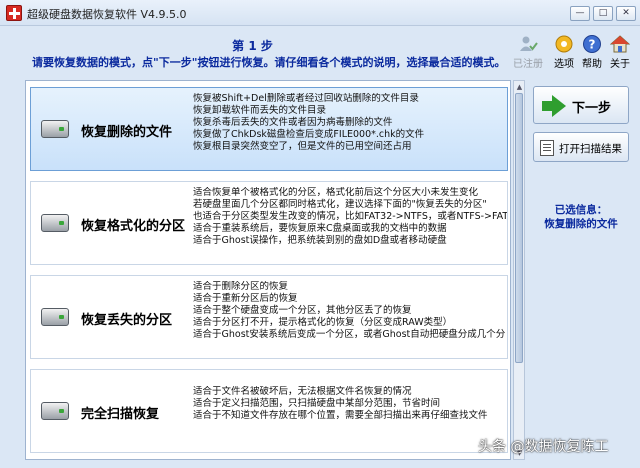  Describe the element at coordinates (543, 447) in the screenshot. I see `watermark: 头条 @数据恢复陈工` at that location.